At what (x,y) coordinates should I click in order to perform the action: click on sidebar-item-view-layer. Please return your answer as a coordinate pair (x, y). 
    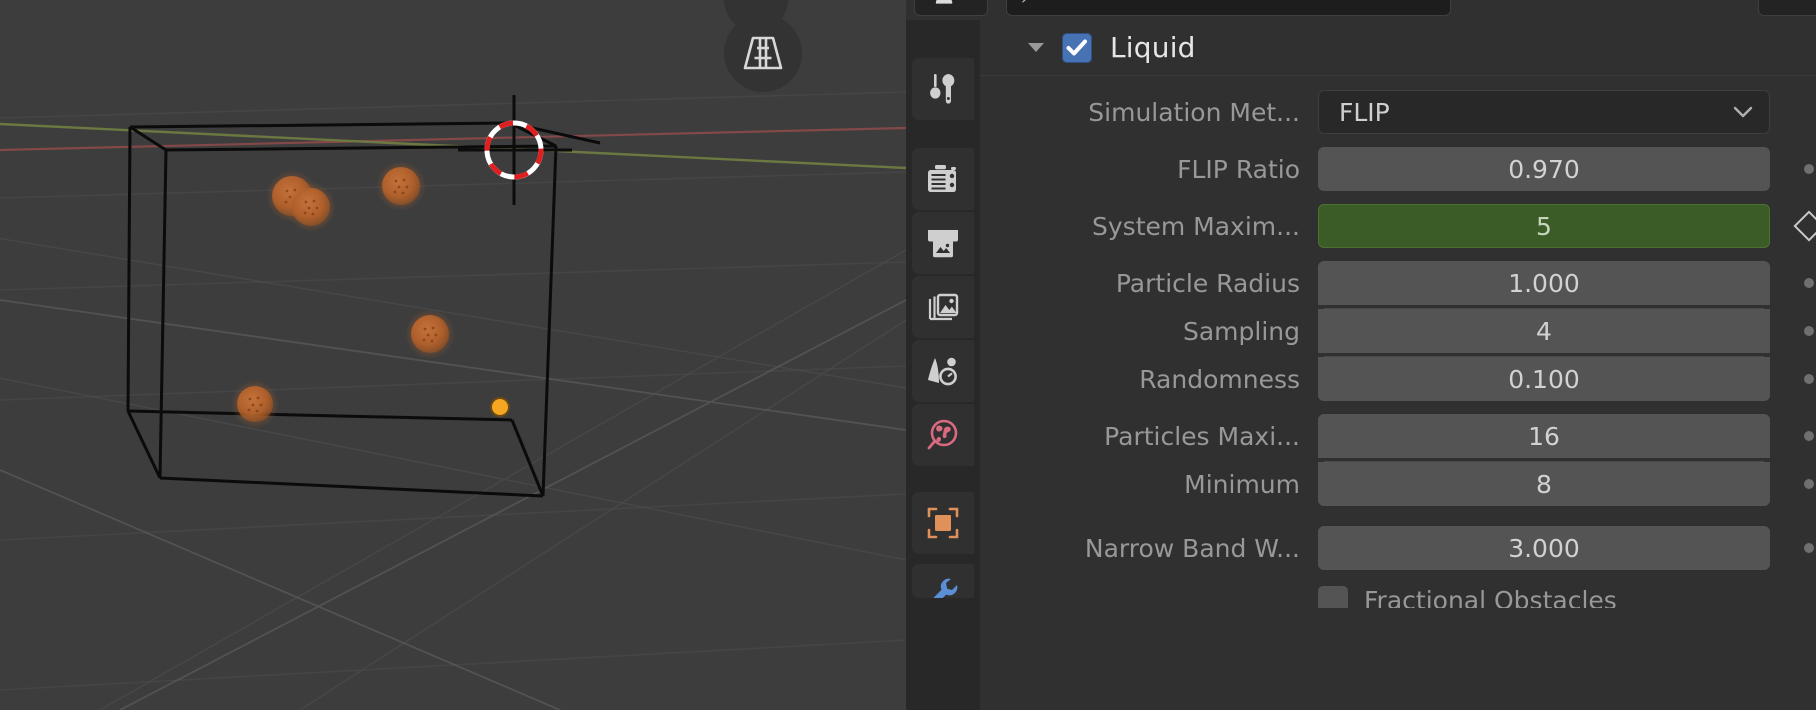
    Looking at the image, I should click on (943, 307).